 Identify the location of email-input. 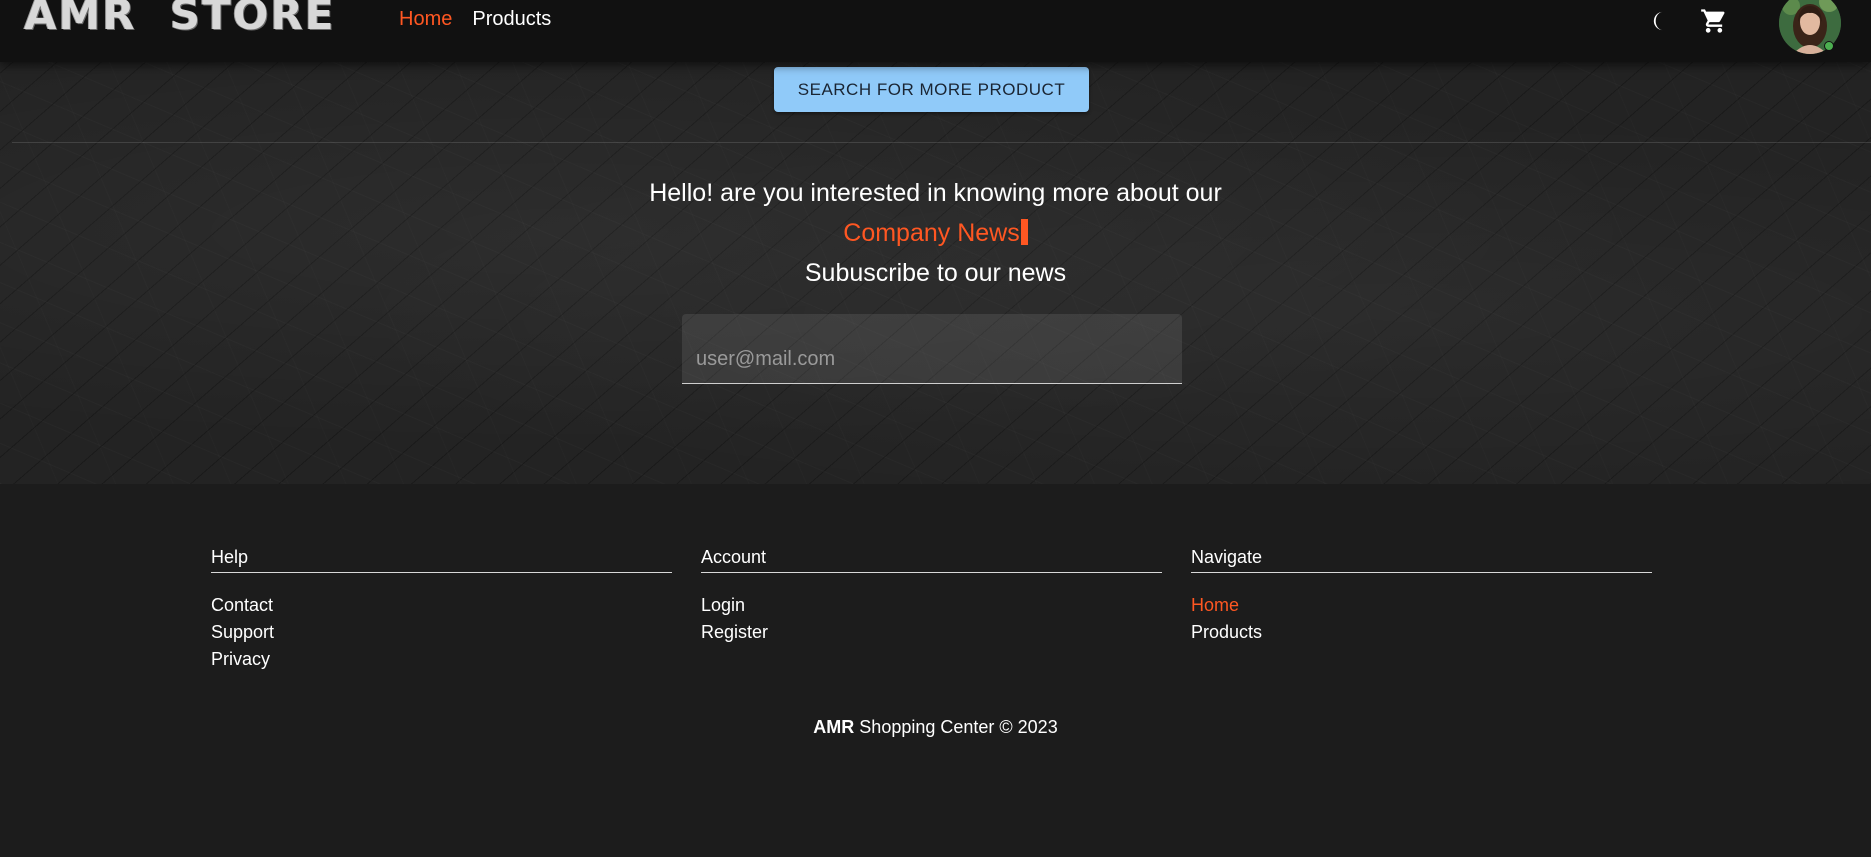
(932, 348).